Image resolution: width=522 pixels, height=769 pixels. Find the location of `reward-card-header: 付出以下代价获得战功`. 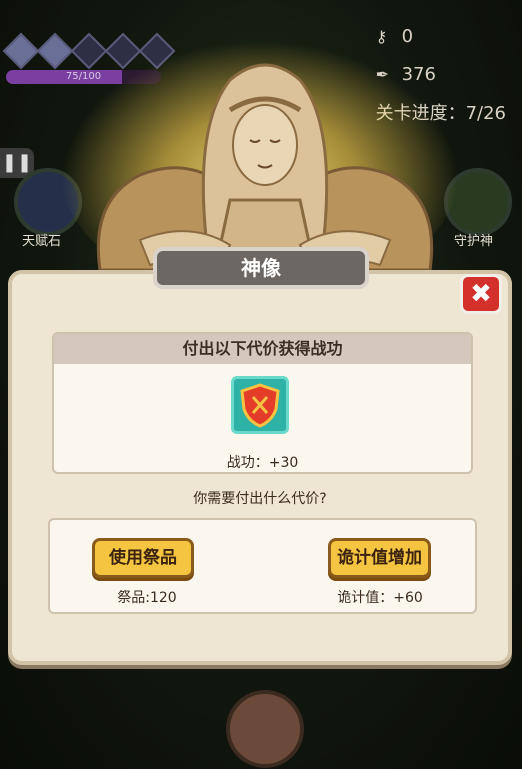

reward-card-header: 付出以下代价获得战功 is located at coordinates (262, 349).